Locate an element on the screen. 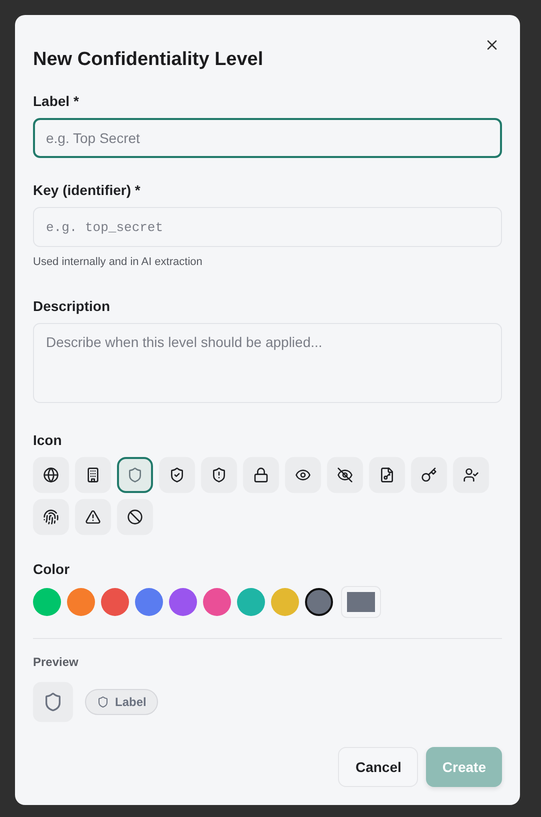 This screenshot has width=541, height=817. lock-icon is located at coordinates (261, 475).